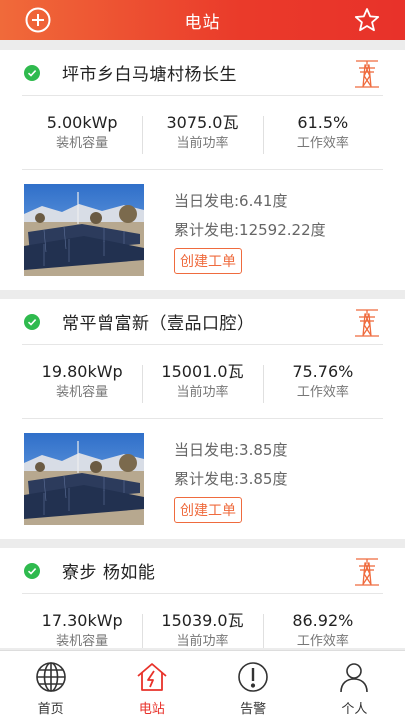 Image resolution: width=405 pixels, height=720 pixels. I want to click on globe-icon, so click(51, 677).